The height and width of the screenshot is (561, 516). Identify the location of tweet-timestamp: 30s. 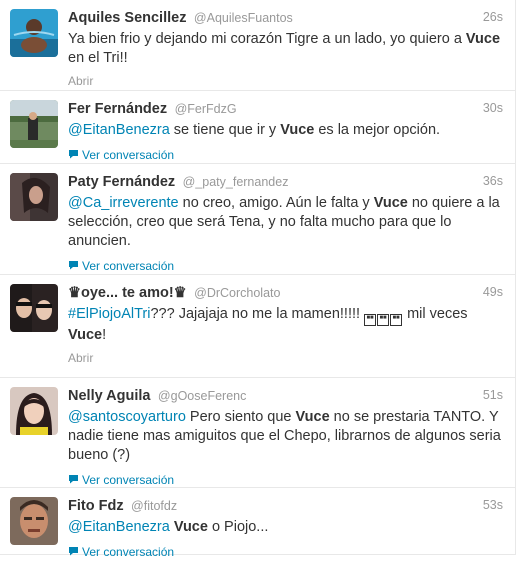
(493, 108).